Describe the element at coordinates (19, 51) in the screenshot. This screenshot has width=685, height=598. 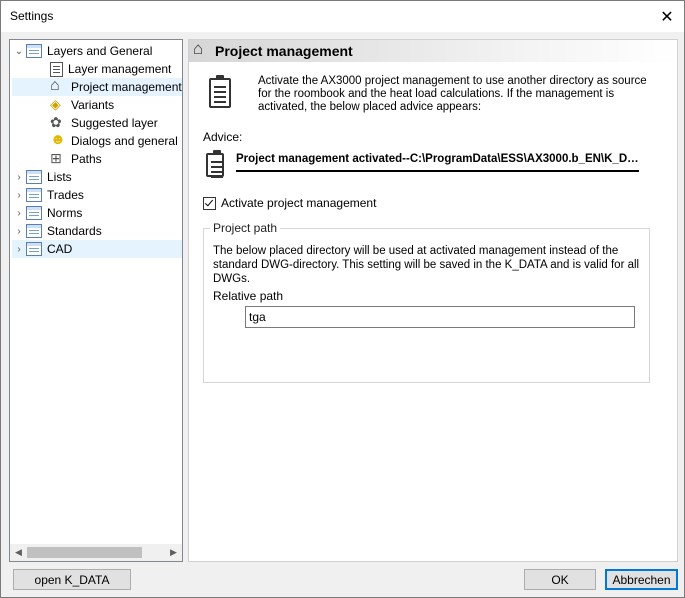
I see `collapse-arrow-icon: ⌄` at that location.